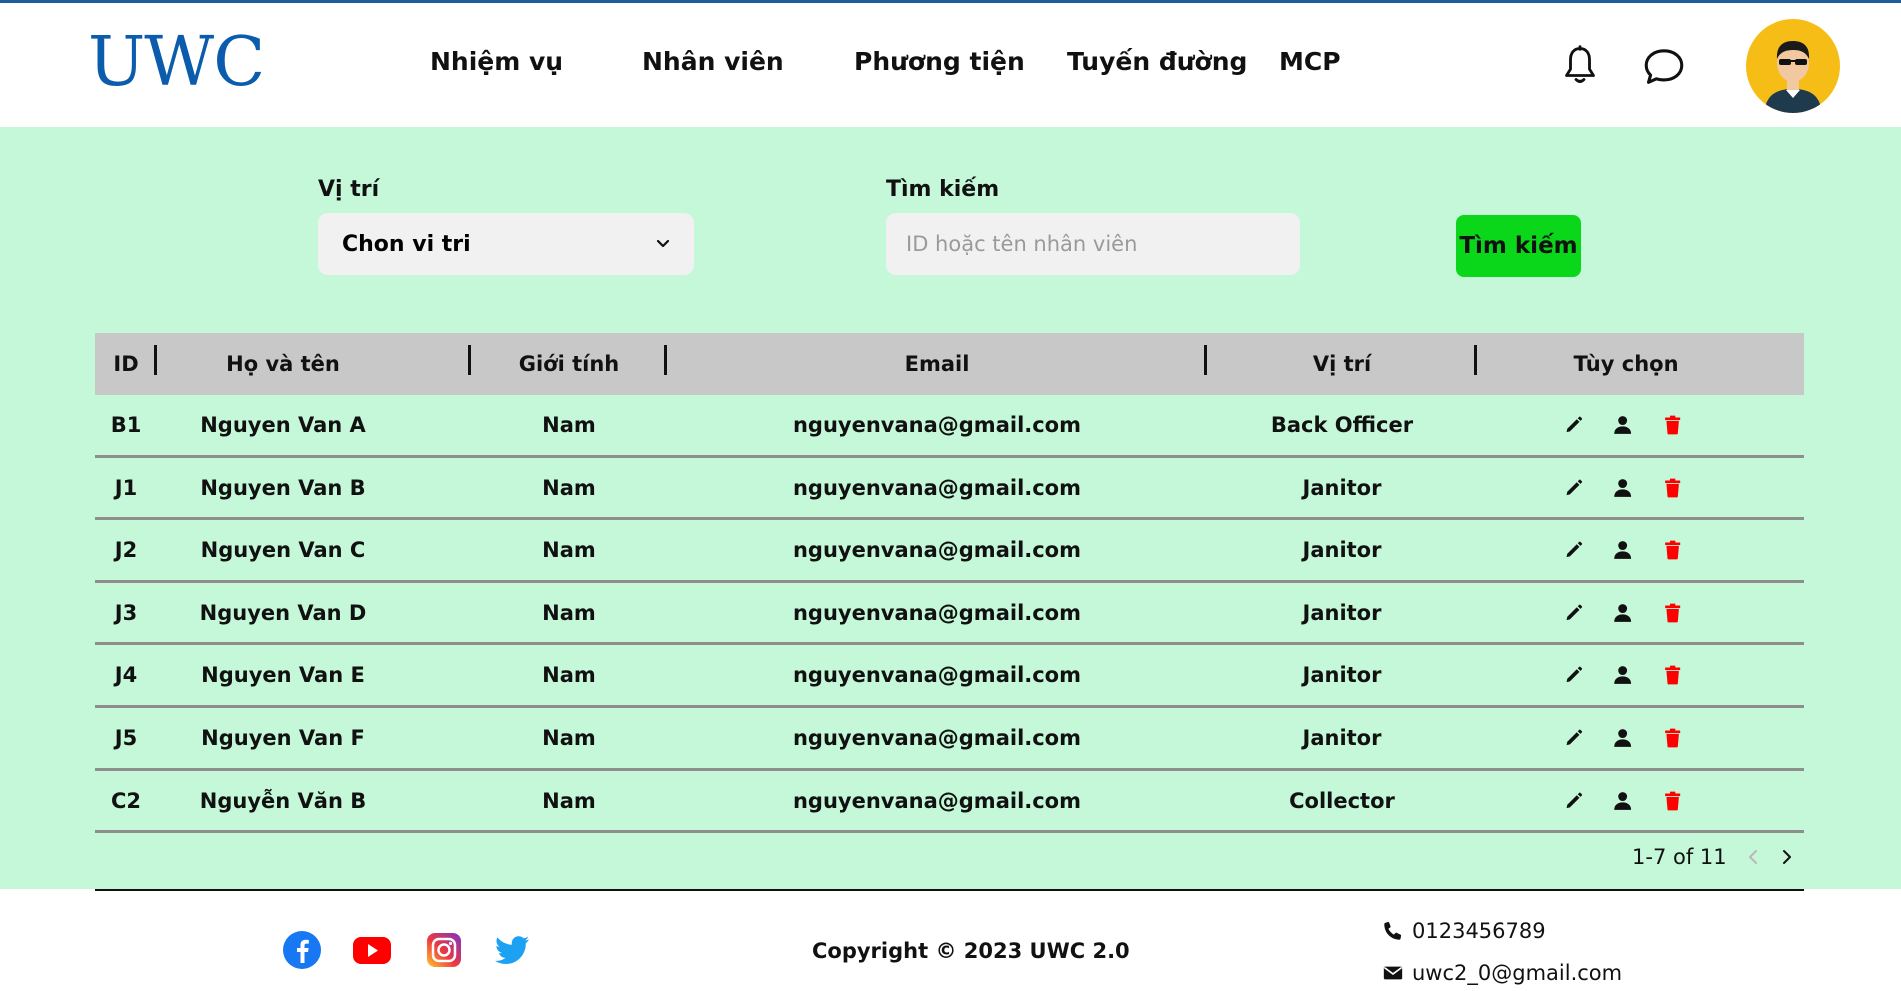  Describe the element at coordinates (1479, 931) in the screenshot. I see `phone-number: 0123456789` at that location.